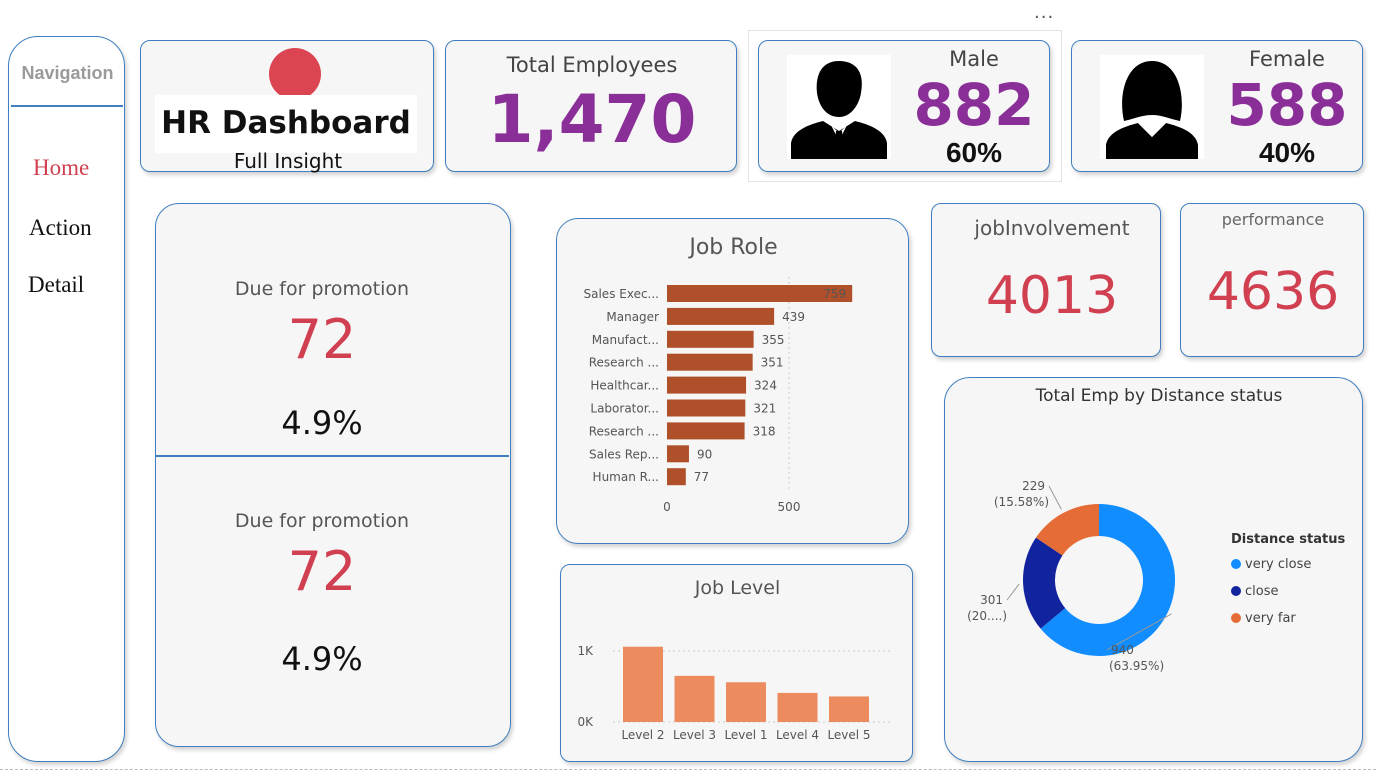  Describe the element at coordinates (1033, 486) in the screenshot. I see `slice-value-label: 229` at that location.